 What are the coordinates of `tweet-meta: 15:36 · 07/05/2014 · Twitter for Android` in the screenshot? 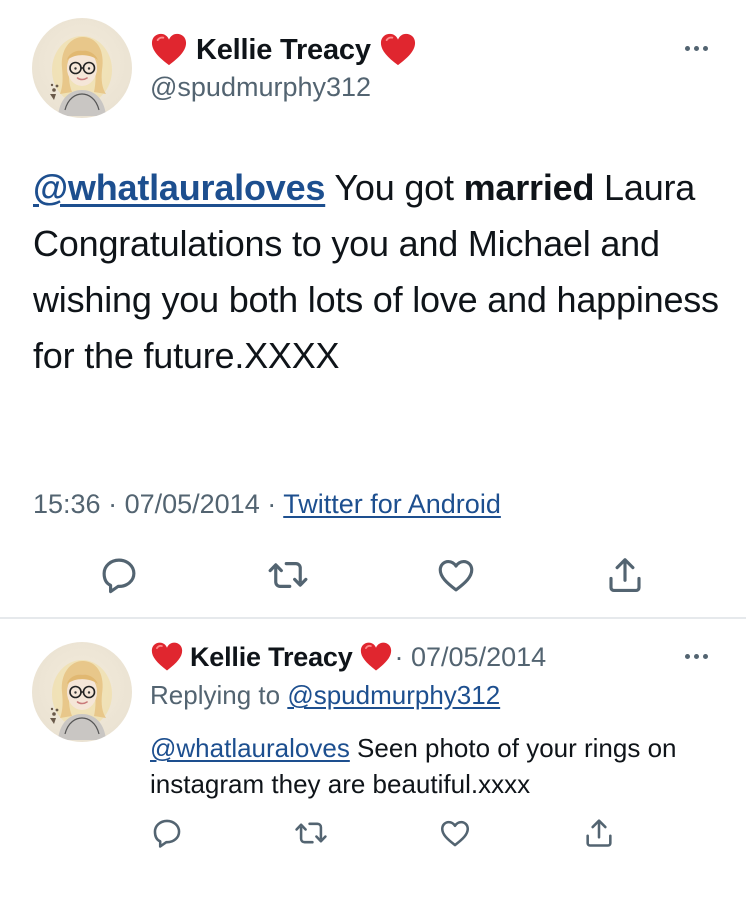 It's located at (267, 504).